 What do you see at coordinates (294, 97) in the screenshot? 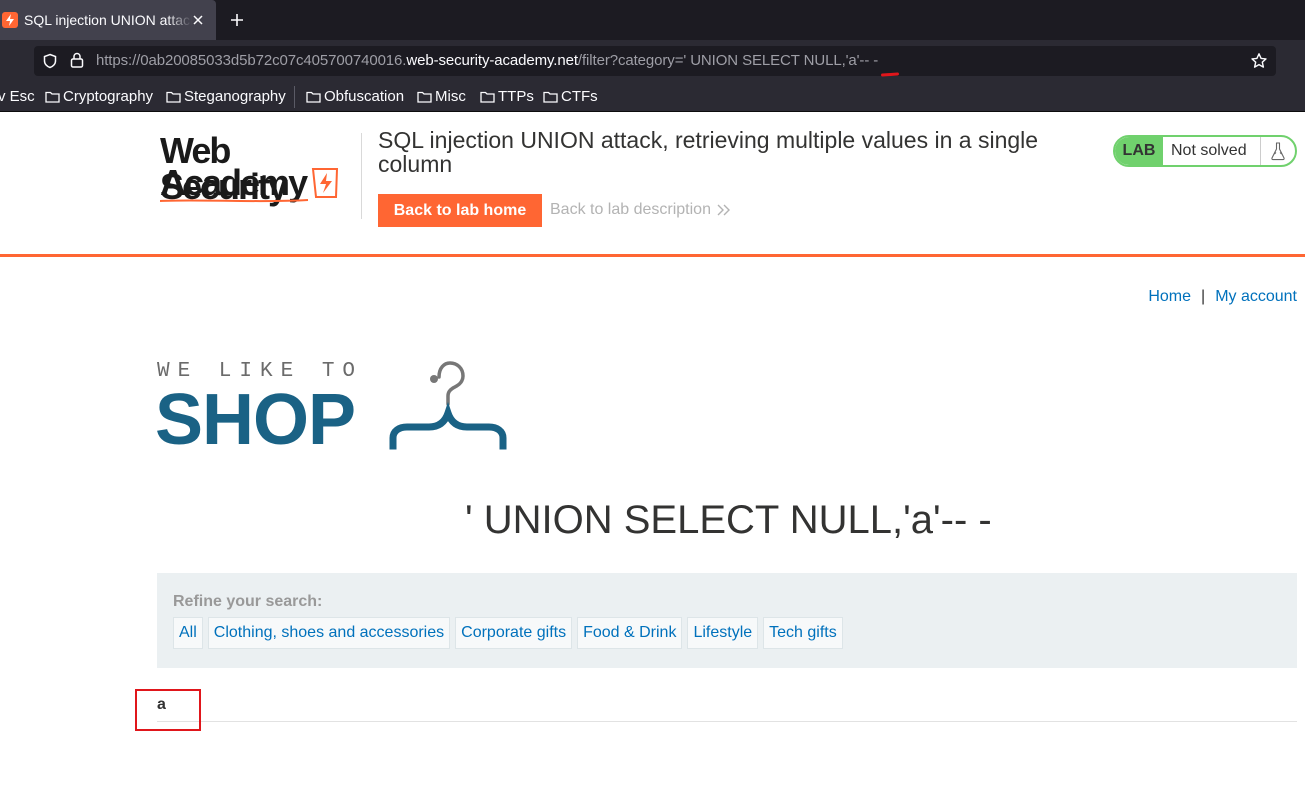
I see `bookmark-separator` at bounding box center [294, 97].